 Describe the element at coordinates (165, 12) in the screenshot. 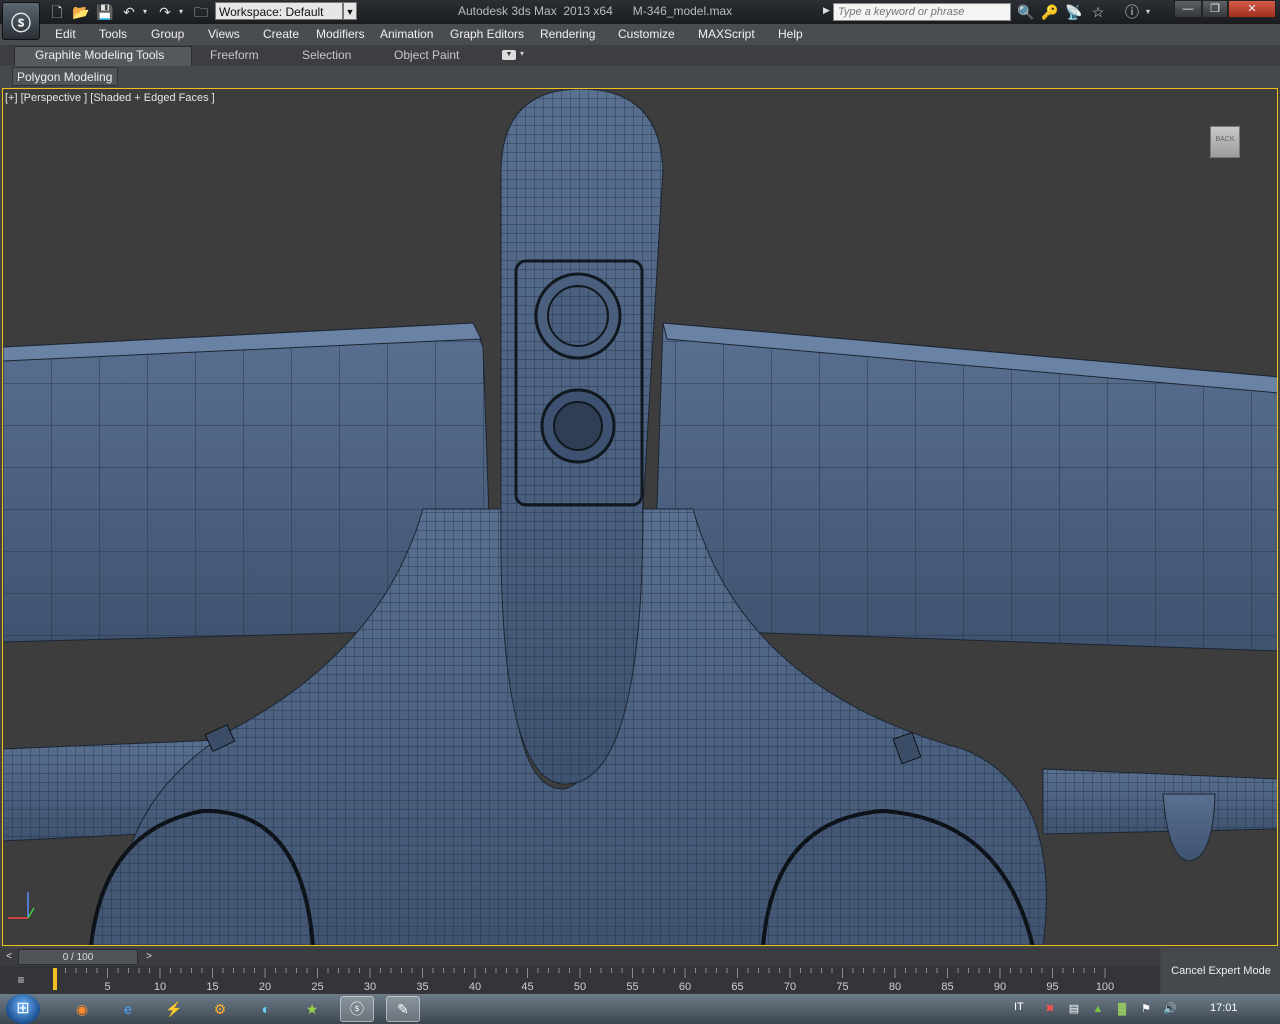

I see `redo-icon: ↷` at that location.